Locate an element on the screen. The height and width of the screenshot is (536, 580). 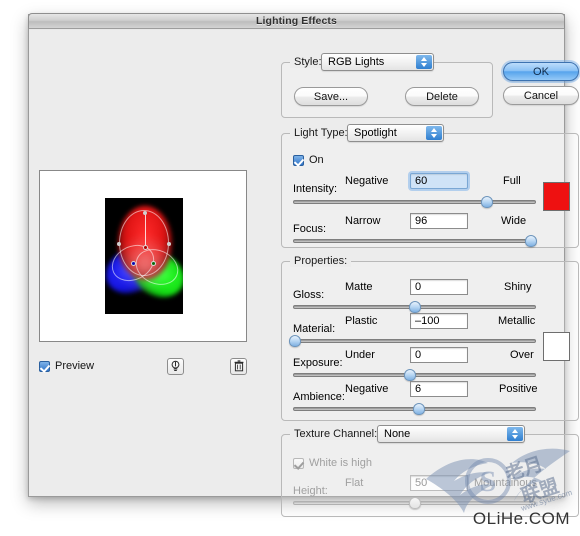
delete-style-button: Delete is located at coordinates (442, 96).